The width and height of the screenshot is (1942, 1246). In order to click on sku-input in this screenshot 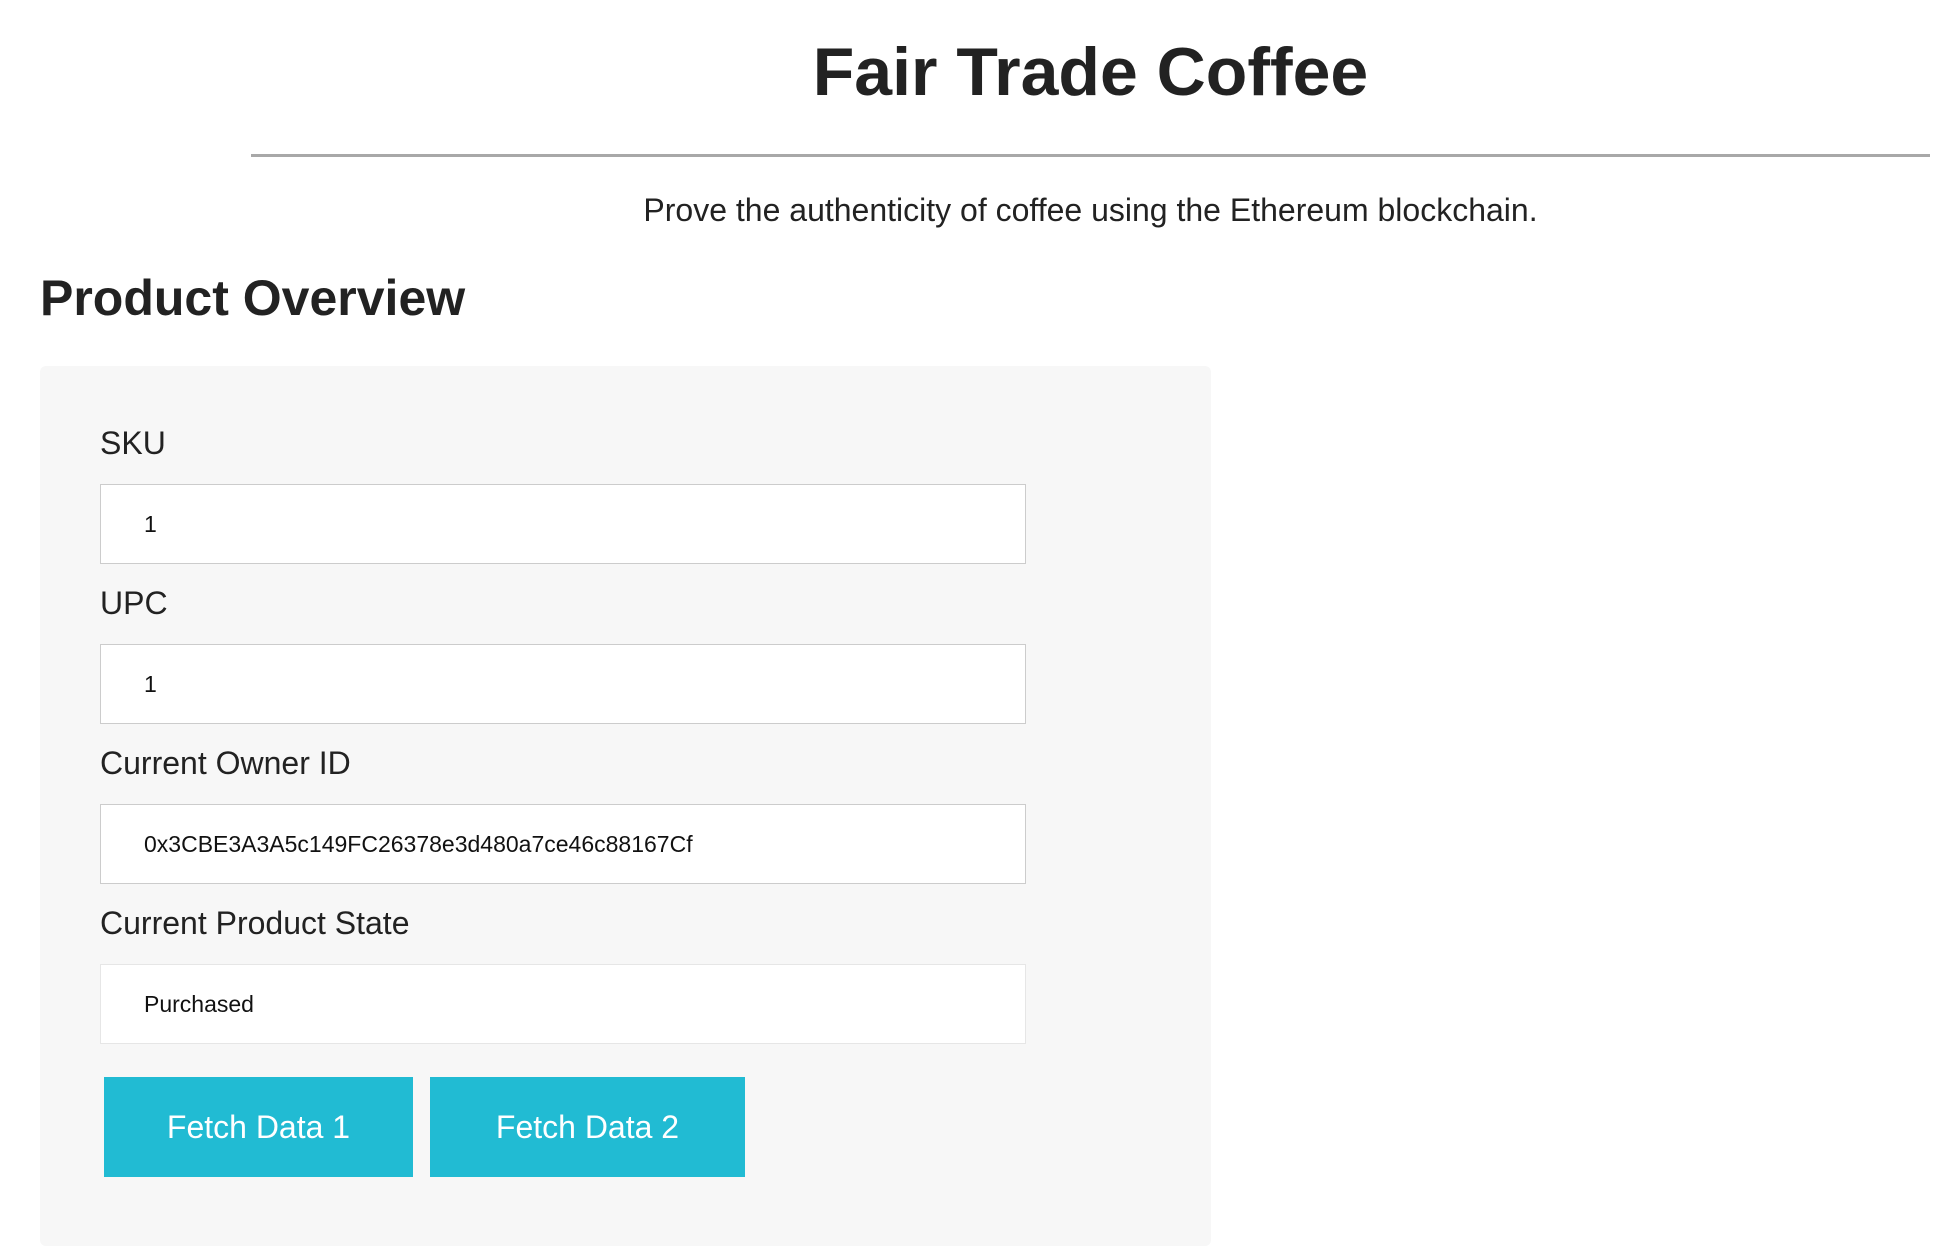, I will do `click(563, 524)`.